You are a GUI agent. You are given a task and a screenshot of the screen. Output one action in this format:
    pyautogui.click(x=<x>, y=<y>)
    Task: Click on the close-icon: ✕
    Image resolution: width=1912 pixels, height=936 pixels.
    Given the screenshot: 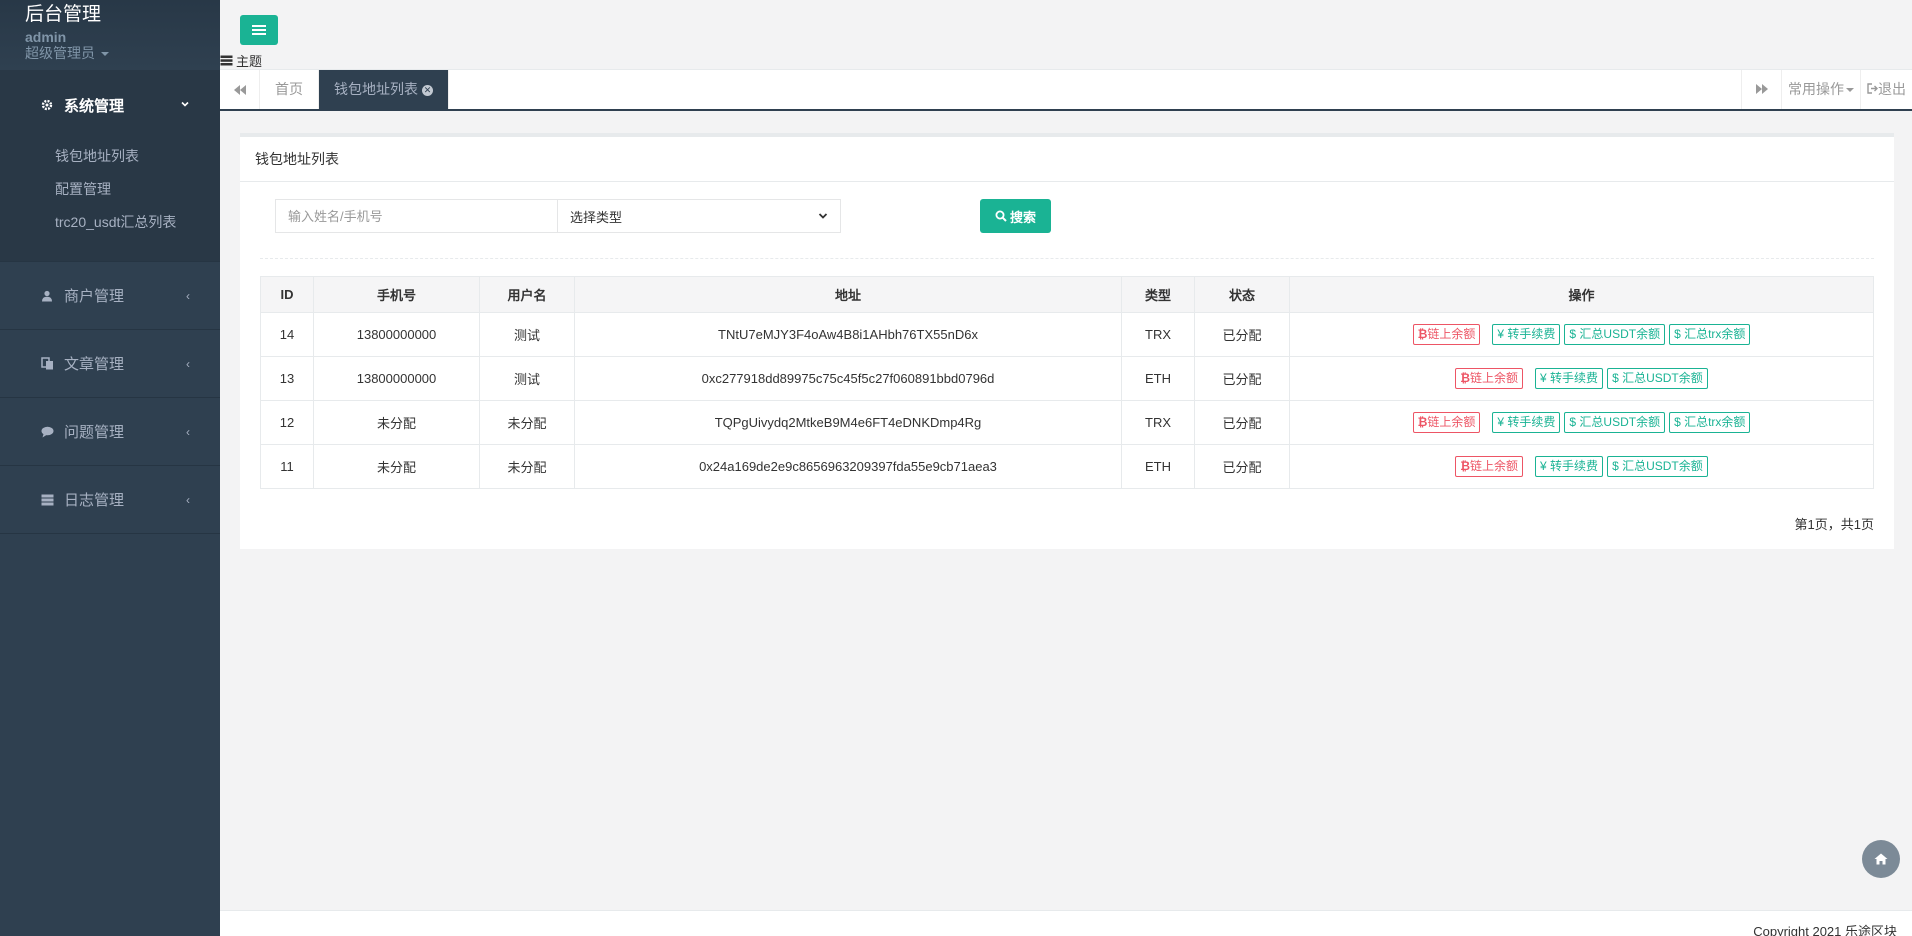 What is the action you would take?
    pyautogui.click(x=427, y=90)
    